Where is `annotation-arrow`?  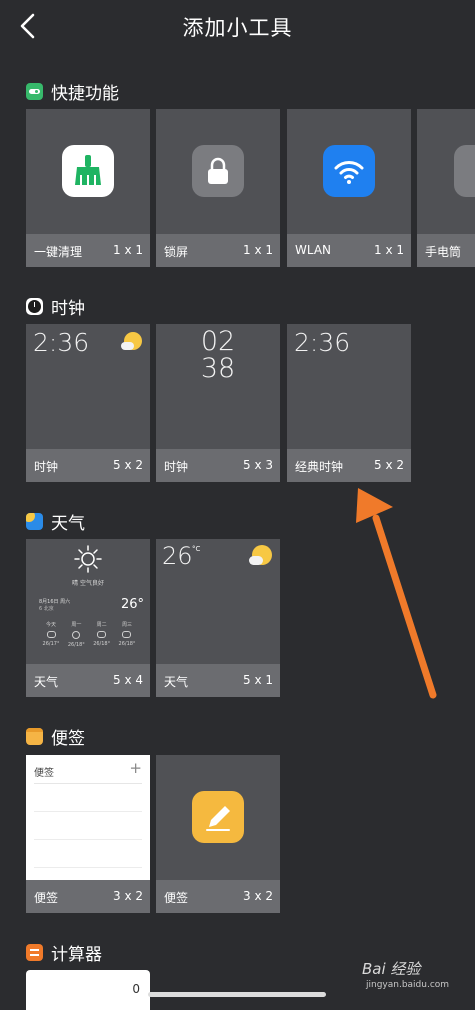 annotation-arrow is located at coordinates (396, 593).